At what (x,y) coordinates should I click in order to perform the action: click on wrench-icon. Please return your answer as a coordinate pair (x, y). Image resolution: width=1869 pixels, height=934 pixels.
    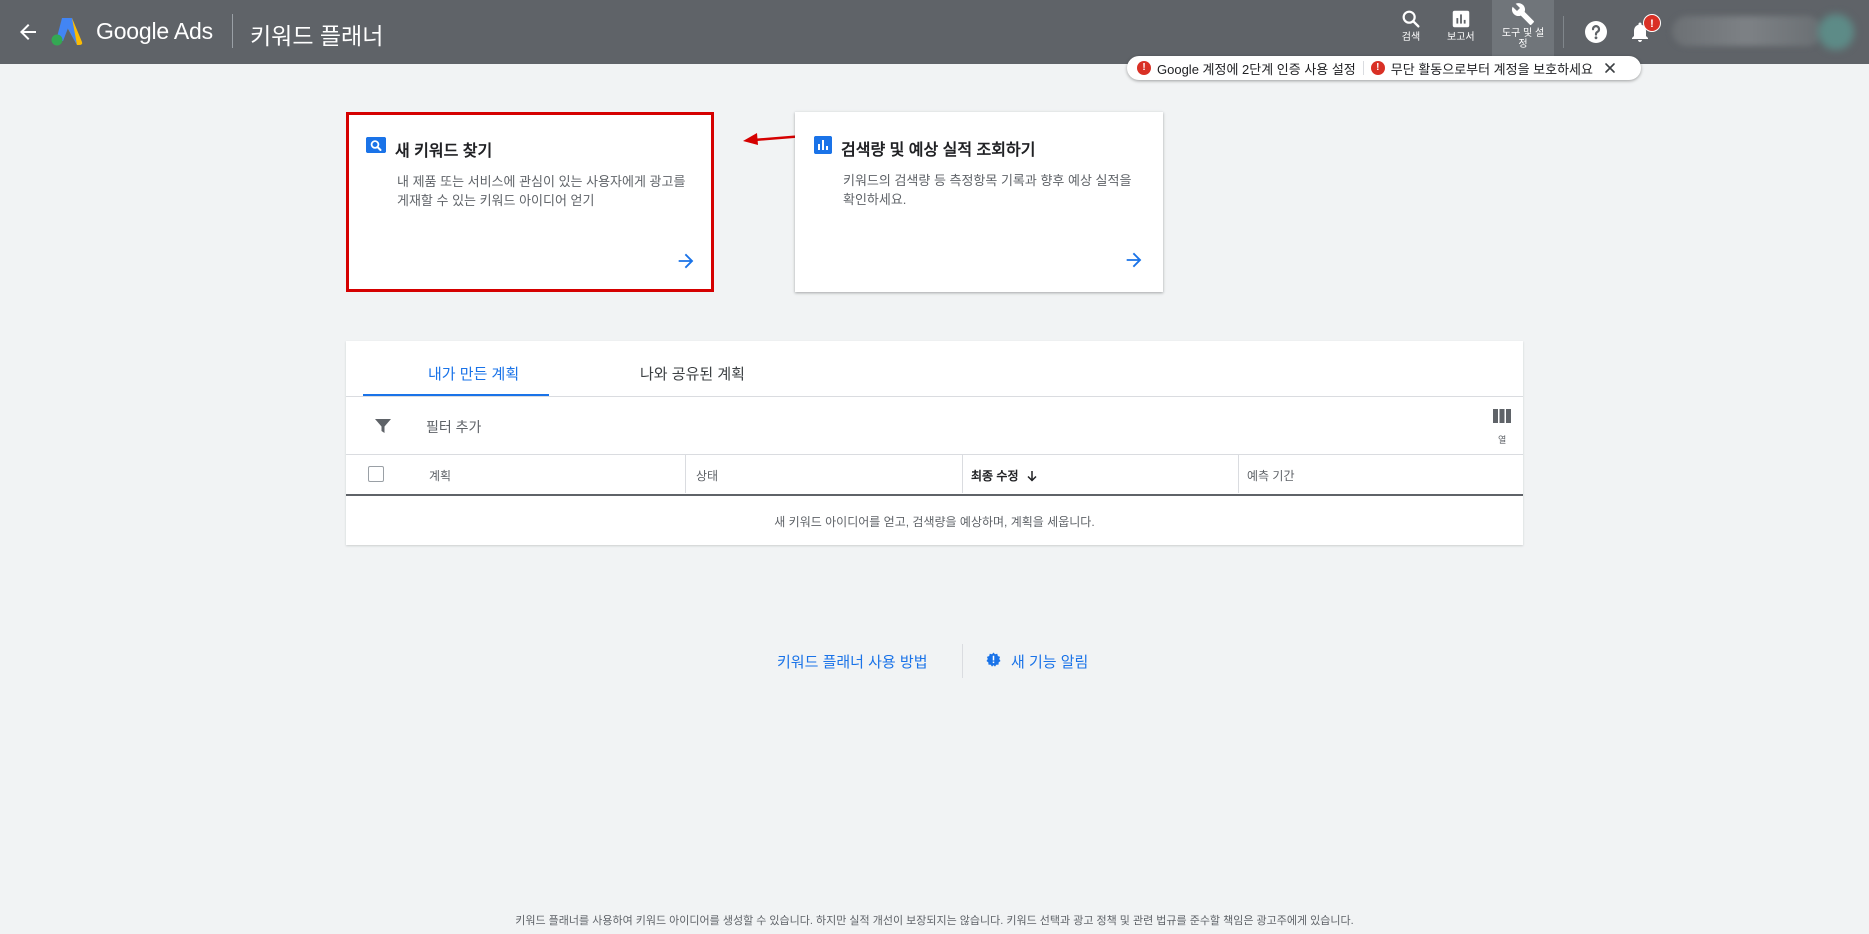
    Looking at the image, I should click on (1522, 14).